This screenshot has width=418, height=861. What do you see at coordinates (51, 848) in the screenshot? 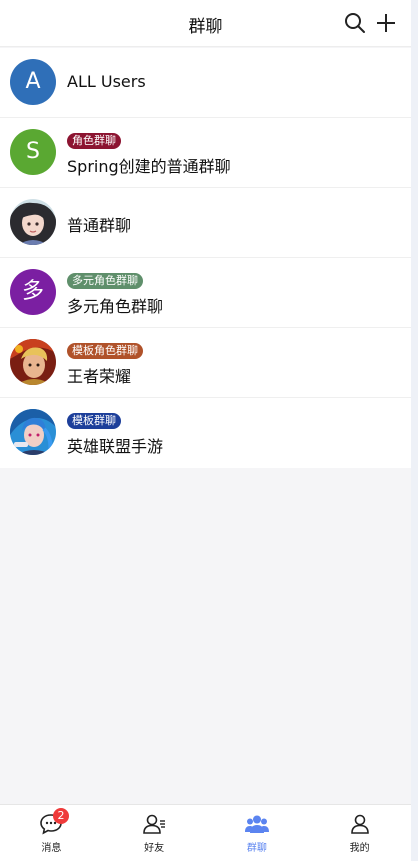
I see `tab-label: 消息` at bounding box center [51, 848].